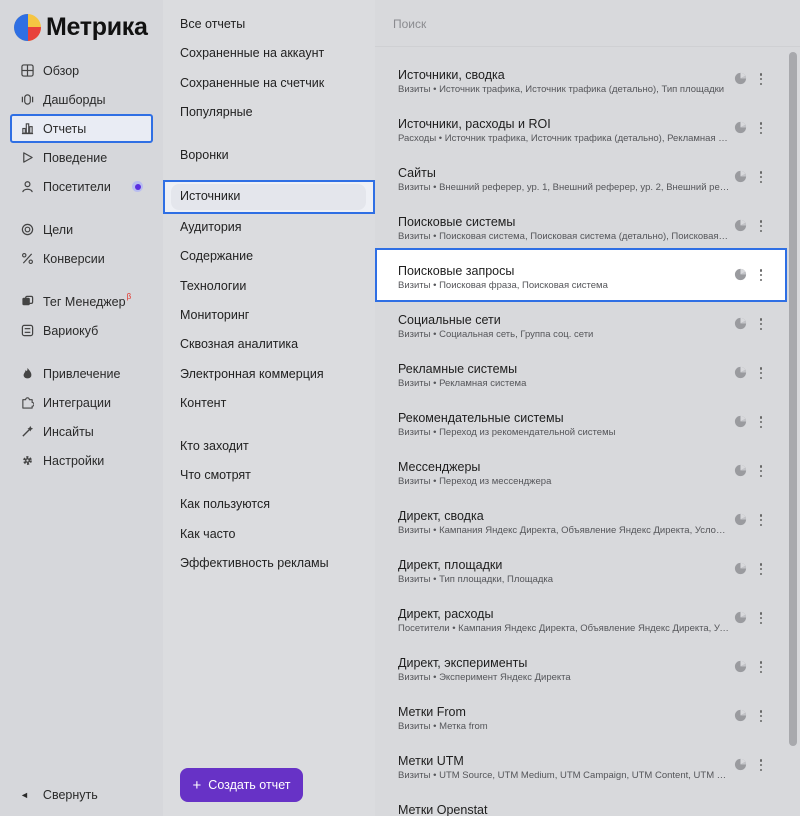  I want to click on create-report-button: + Создать отчет, so click(241, 785).